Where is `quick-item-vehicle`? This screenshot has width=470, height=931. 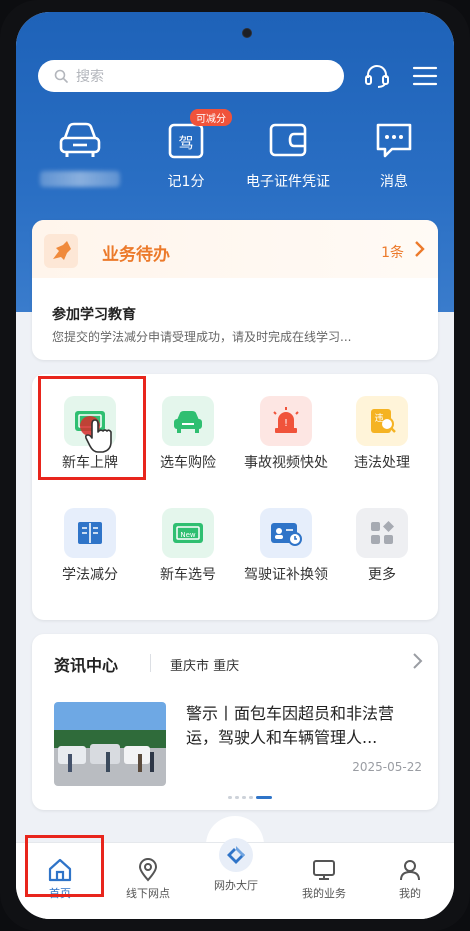
quick-item-vehicle is located at coordinates (80, 152).